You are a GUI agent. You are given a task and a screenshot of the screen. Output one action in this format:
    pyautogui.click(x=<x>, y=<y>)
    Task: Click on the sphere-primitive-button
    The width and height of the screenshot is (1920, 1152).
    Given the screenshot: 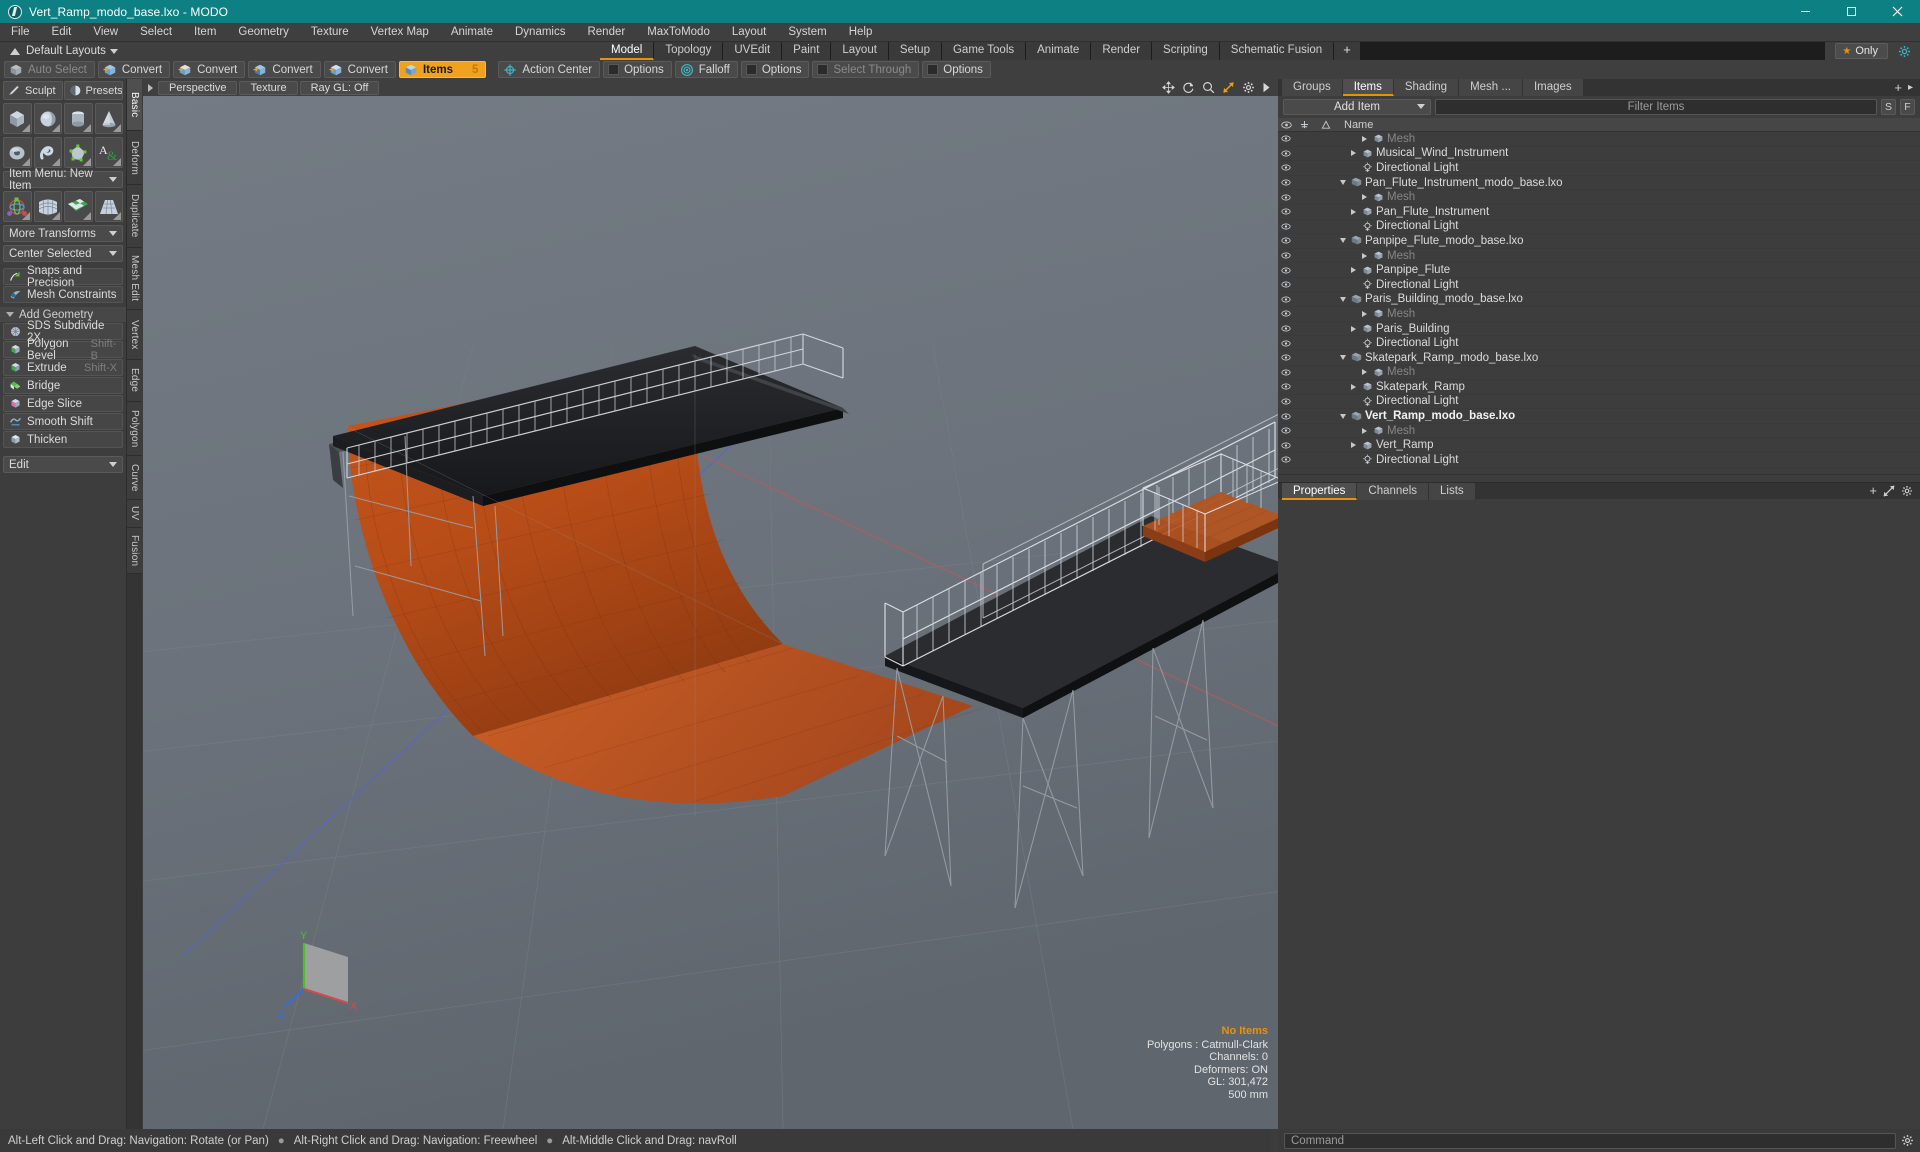 What is the action you would take?
    pyautogui.click(x=47, y=118)
    